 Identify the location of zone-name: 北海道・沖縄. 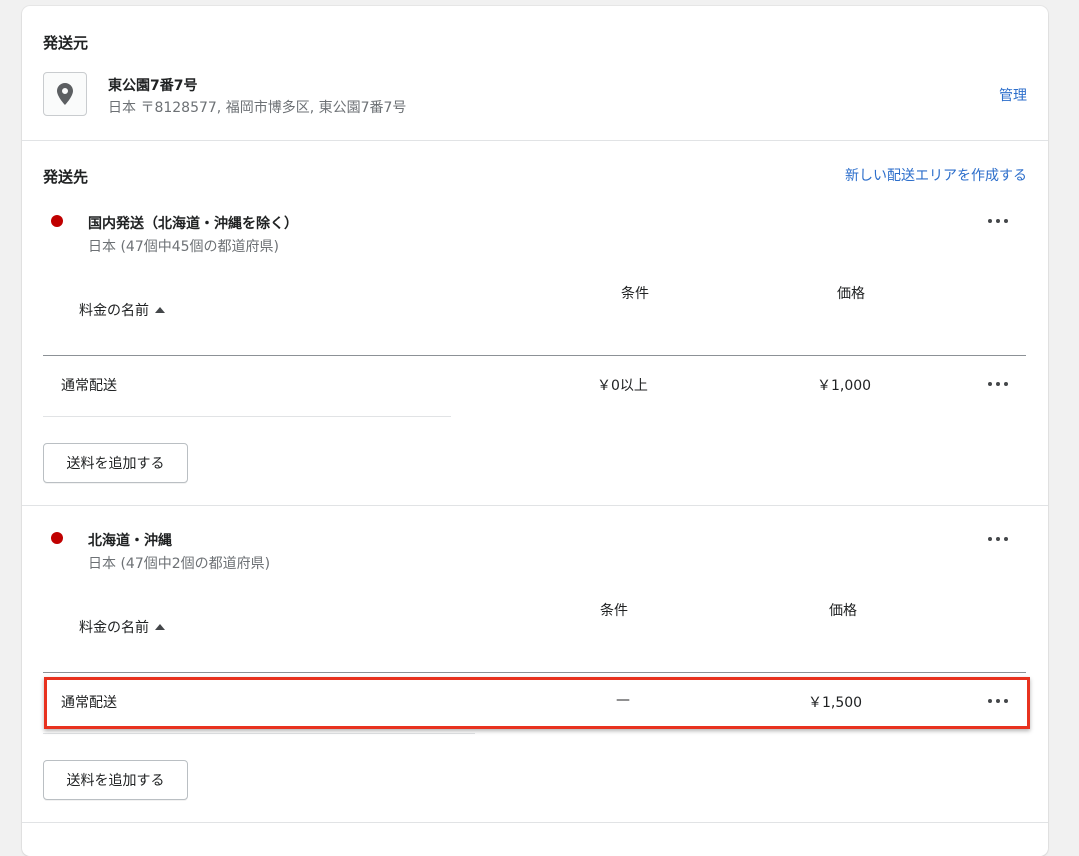
(130, 541).